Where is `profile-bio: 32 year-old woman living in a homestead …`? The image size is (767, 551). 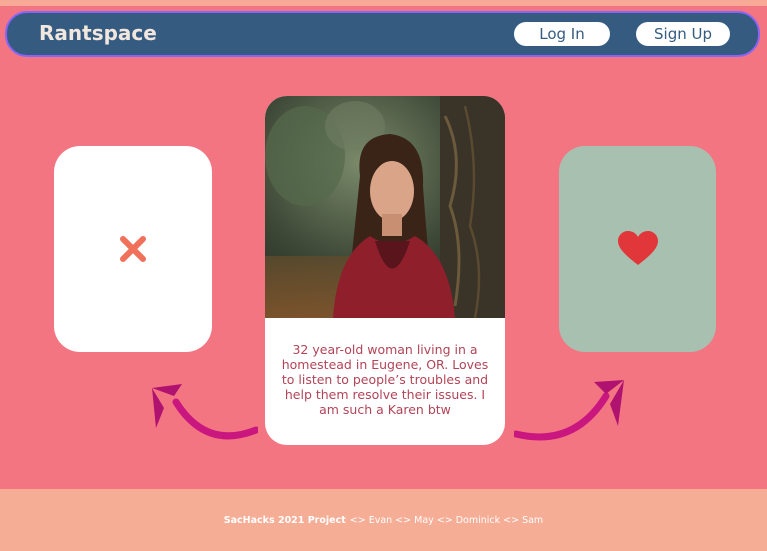 profile-bio: 32 year-old woman living in a homestead … is located at coordinates (385, 379).